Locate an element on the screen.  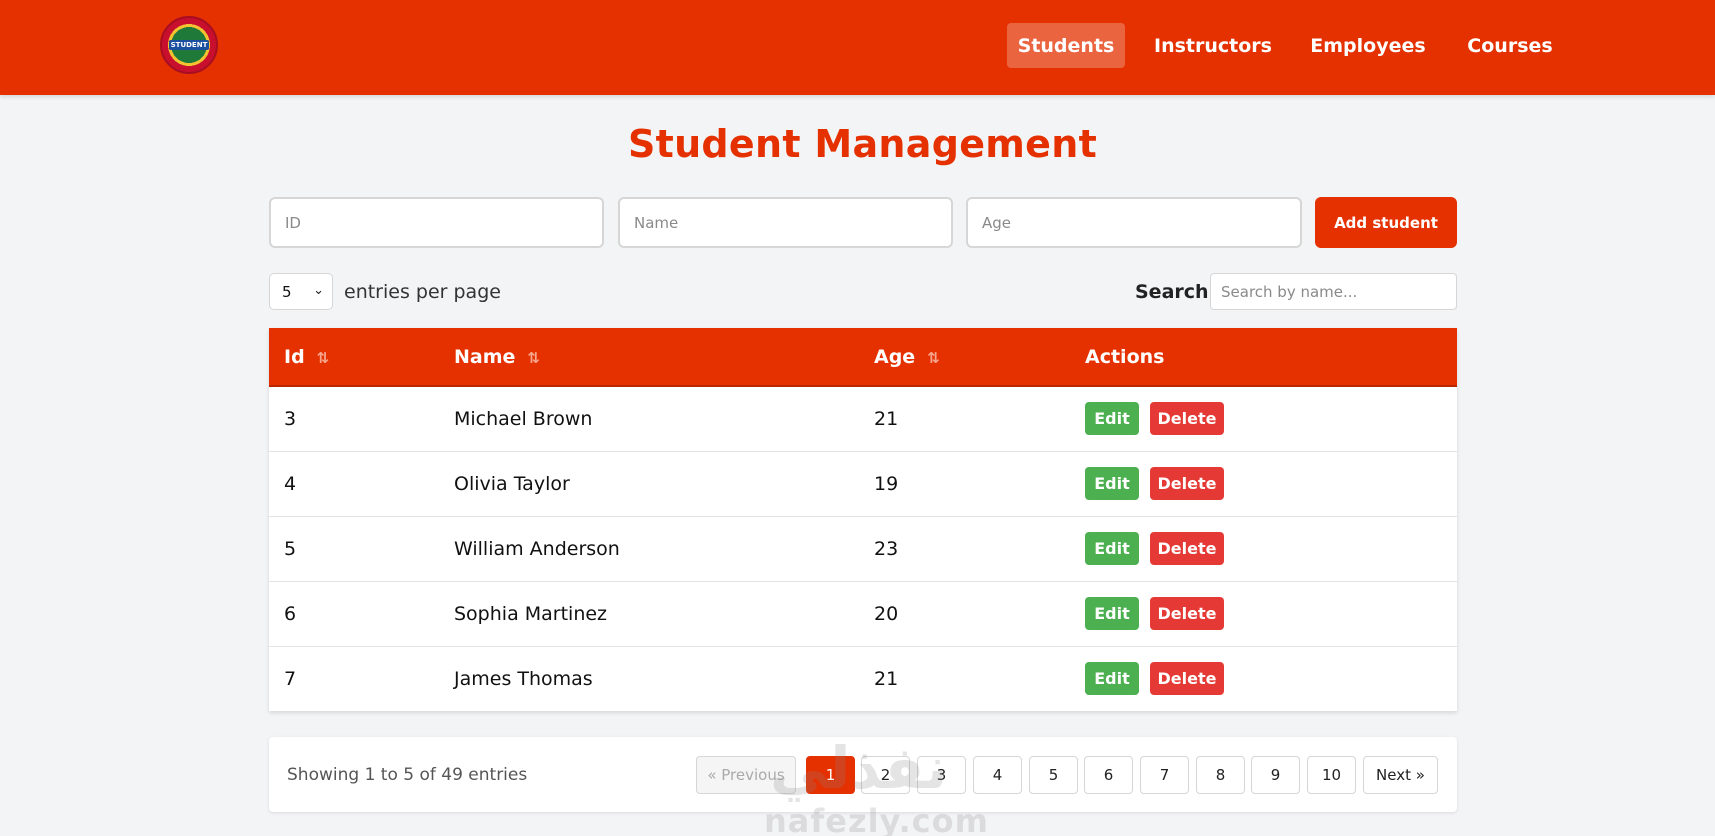
nav-instructors: Instructors is located at coordinates (1213, 45).